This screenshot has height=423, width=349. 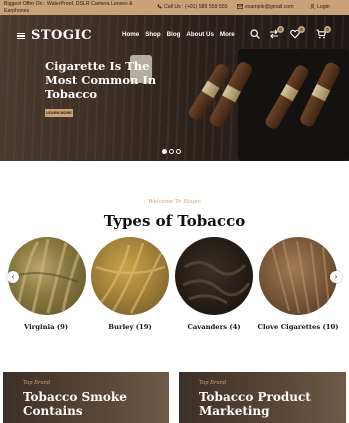 I want to click on user-icon, so click(x=312, y=7).